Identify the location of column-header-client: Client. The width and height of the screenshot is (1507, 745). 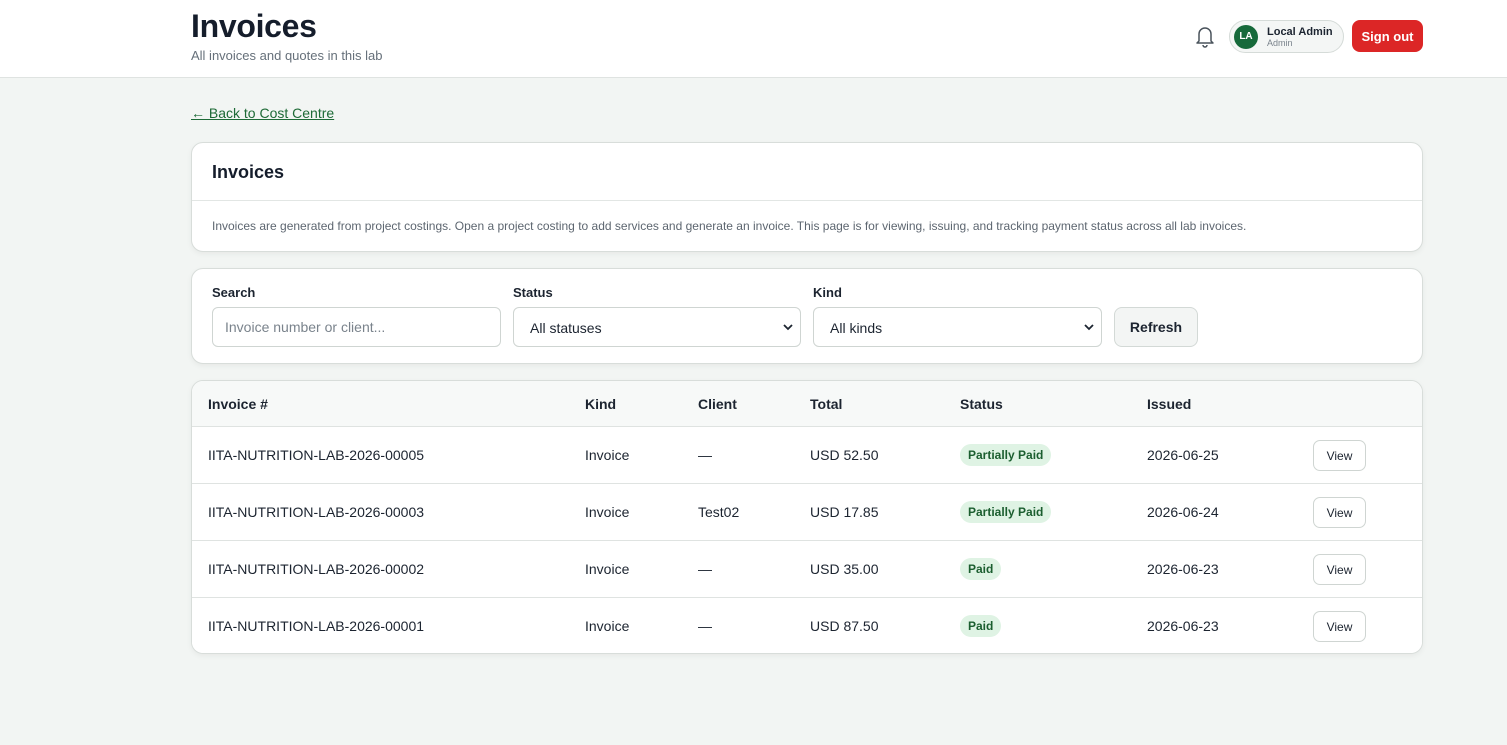
(717, 404).